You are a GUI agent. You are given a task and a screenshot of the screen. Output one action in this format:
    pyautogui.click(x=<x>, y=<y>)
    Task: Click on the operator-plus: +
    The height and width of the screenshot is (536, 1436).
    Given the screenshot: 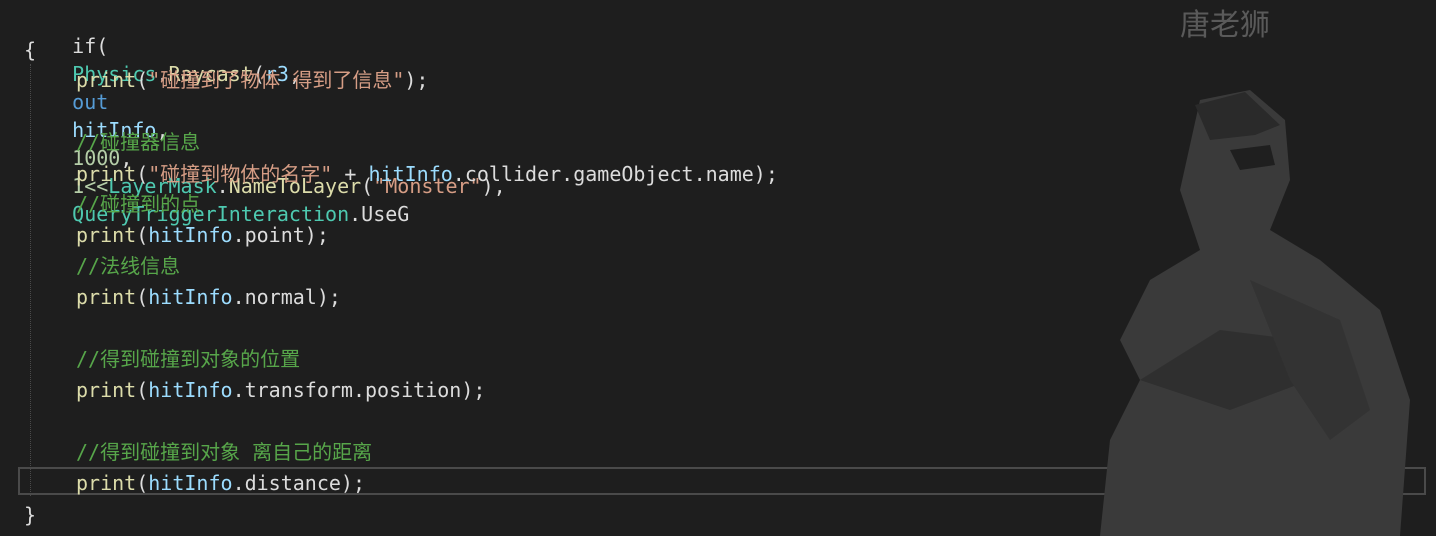 What is the action you would take?
    pyautogui.click(x=350, y=174)
    